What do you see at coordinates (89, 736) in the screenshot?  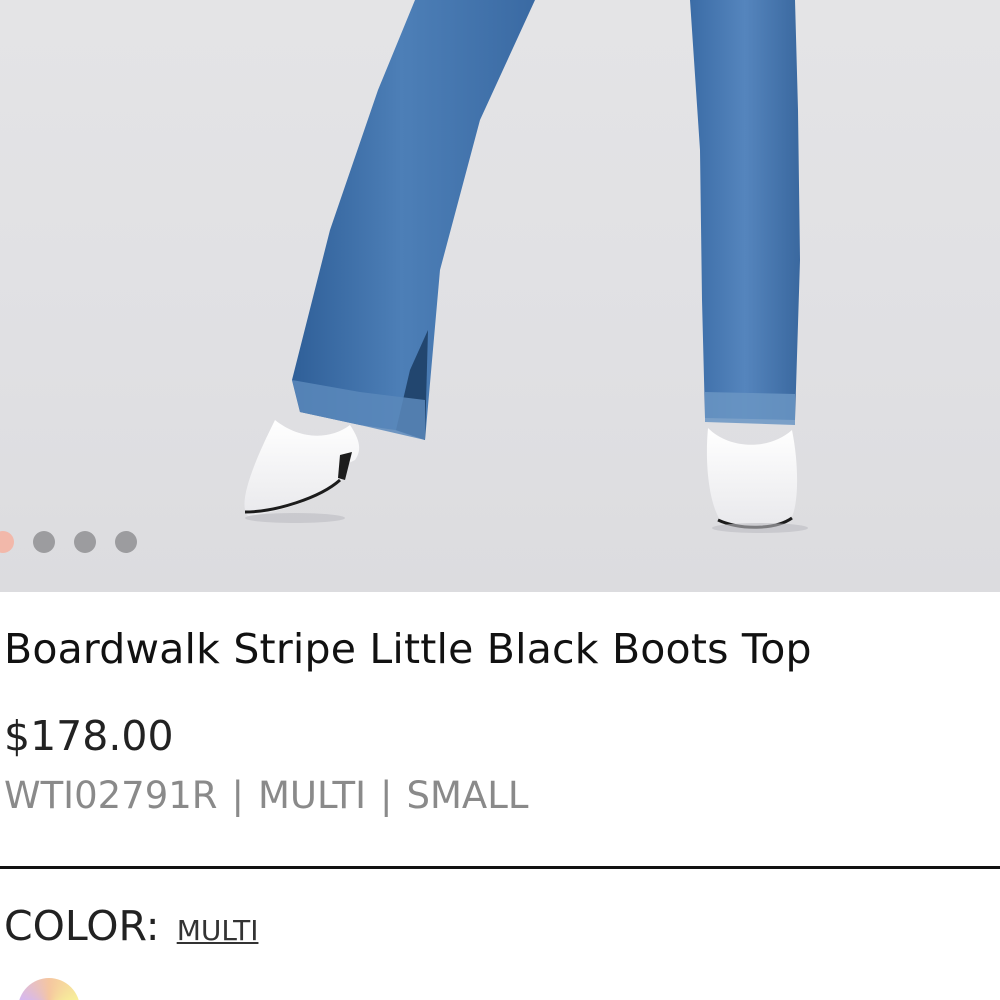 I see `product-price: $178.00` at bounding box center [89, 736].